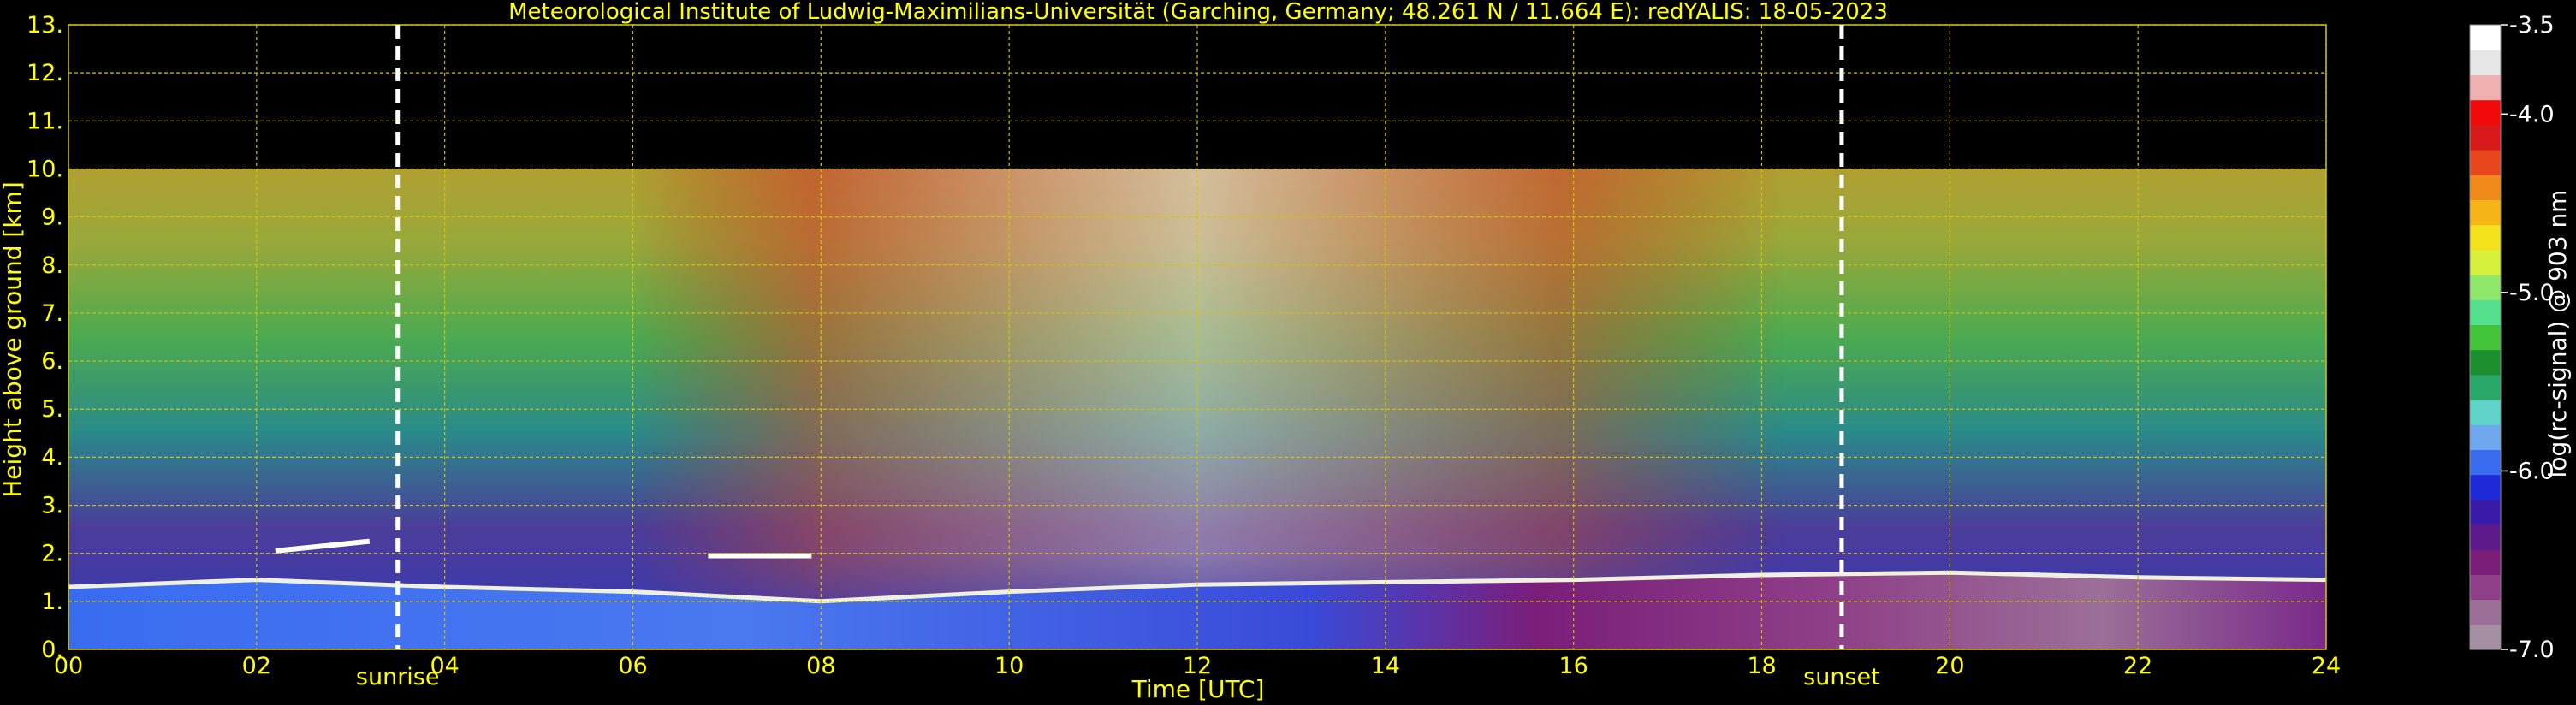 This screenshot has height=705, width=2576. What do you see at coordinates (2557, 334) in the screenshot?
I see `colorbar-label: log(rc-signal) @ 903 nm` at bounding box center [2557, 334].